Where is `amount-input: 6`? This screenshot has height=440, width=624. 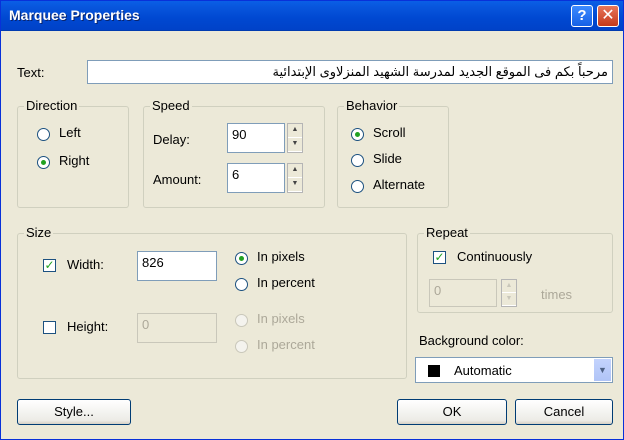
amount-input: 6 is located at coordinates (256, 178).